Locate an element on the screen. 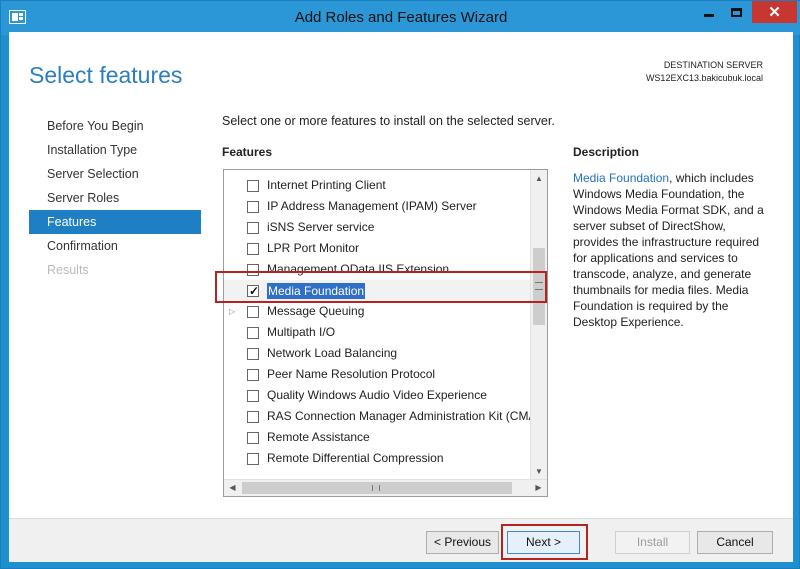  description-heading: Description is located at coordinates (606, 152).